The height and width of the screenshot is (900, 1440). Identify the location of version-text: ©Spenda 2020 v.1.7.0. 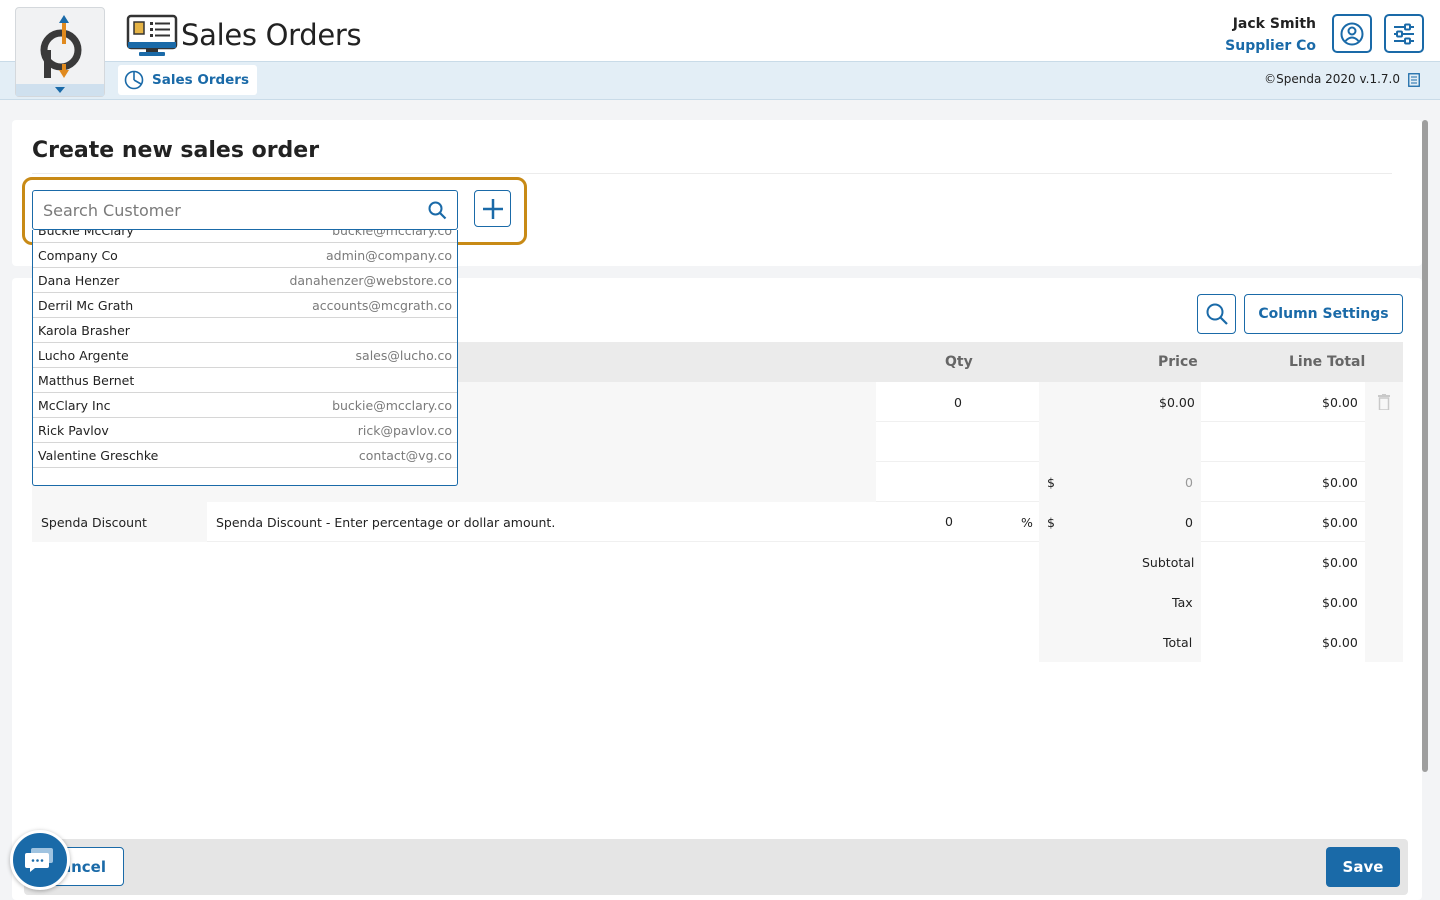
(1332, 79).